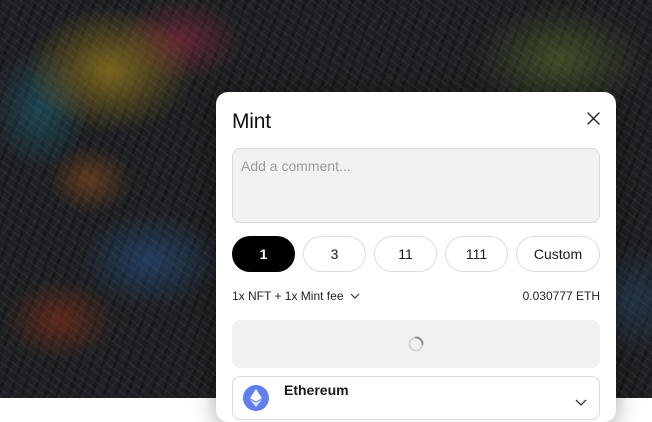 The width and height of the screenshot is (652, 422). What do you see at coordinates (256, 398) in the screenshot?
I see `ethereum-icon` at bounding box center [256, 398].